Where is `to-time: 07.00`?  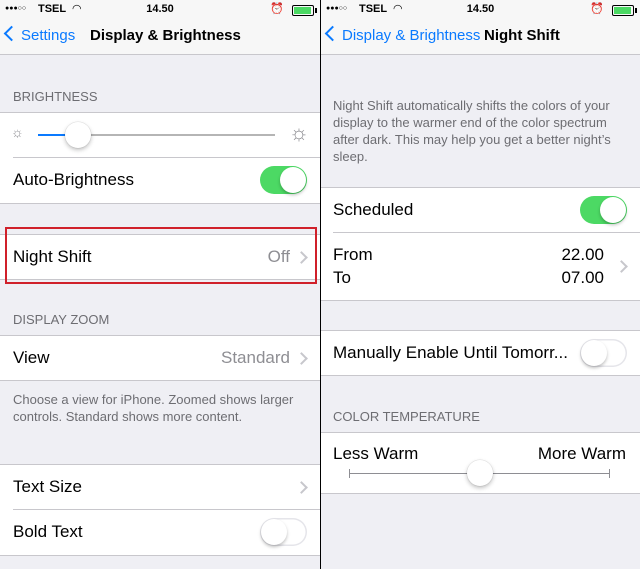
to-time: 07.00 is located at coordinates (582, 277).